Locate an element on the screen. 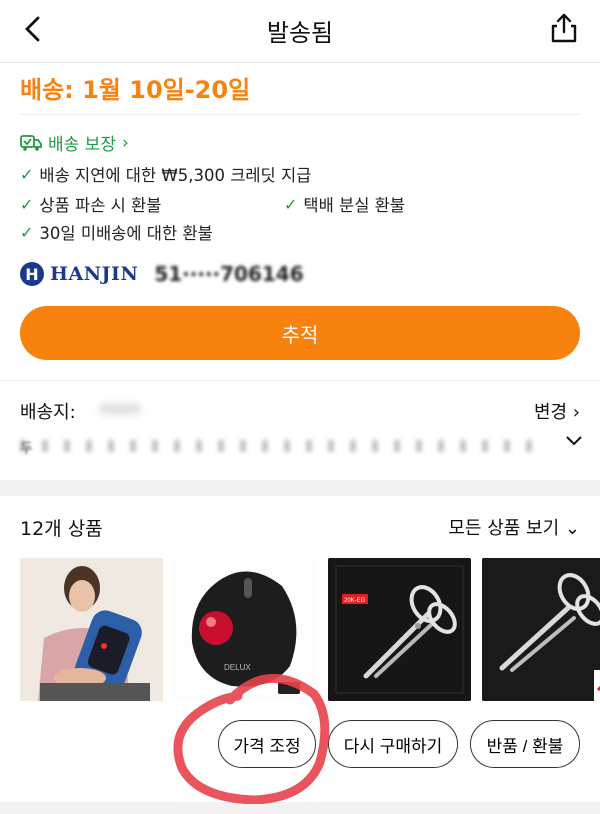  kitchen-scissors-image: 20K-EG is located at coordinates (399, 629).